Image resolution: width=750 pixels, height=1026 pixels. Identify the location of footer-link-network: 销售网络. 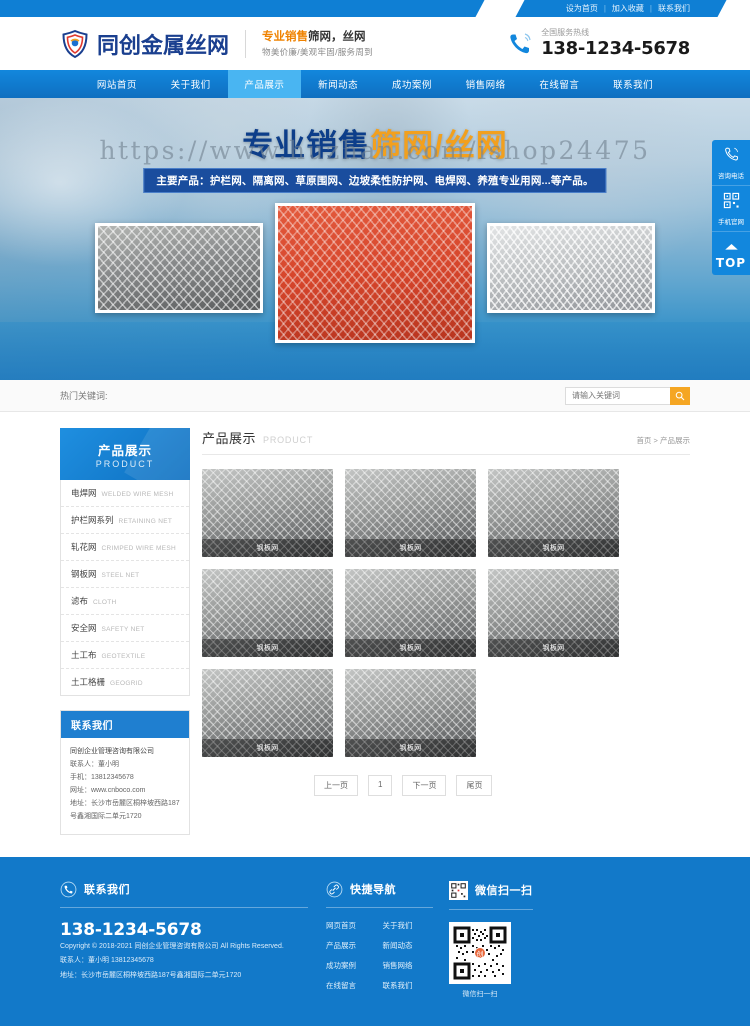
(408, 965).